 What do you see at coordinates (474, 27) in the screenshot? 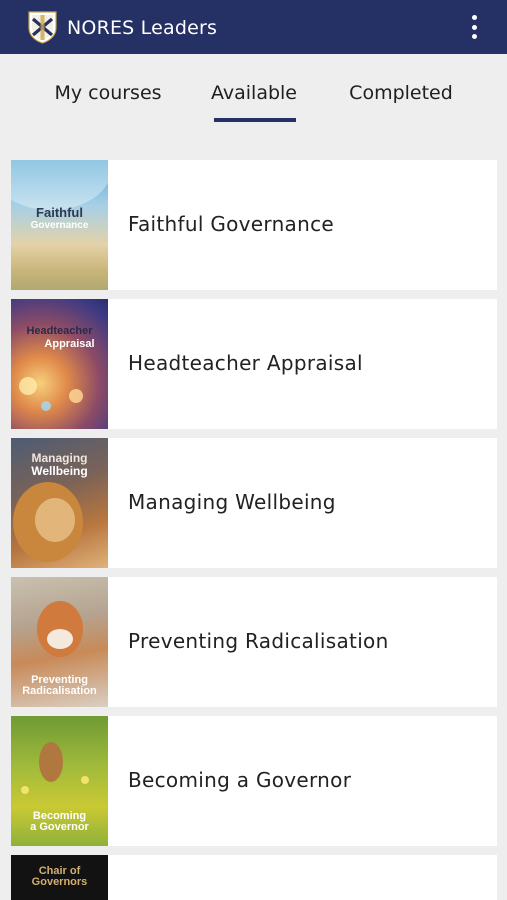
I see `more-vert-icon` at bounding box center [474, 27].